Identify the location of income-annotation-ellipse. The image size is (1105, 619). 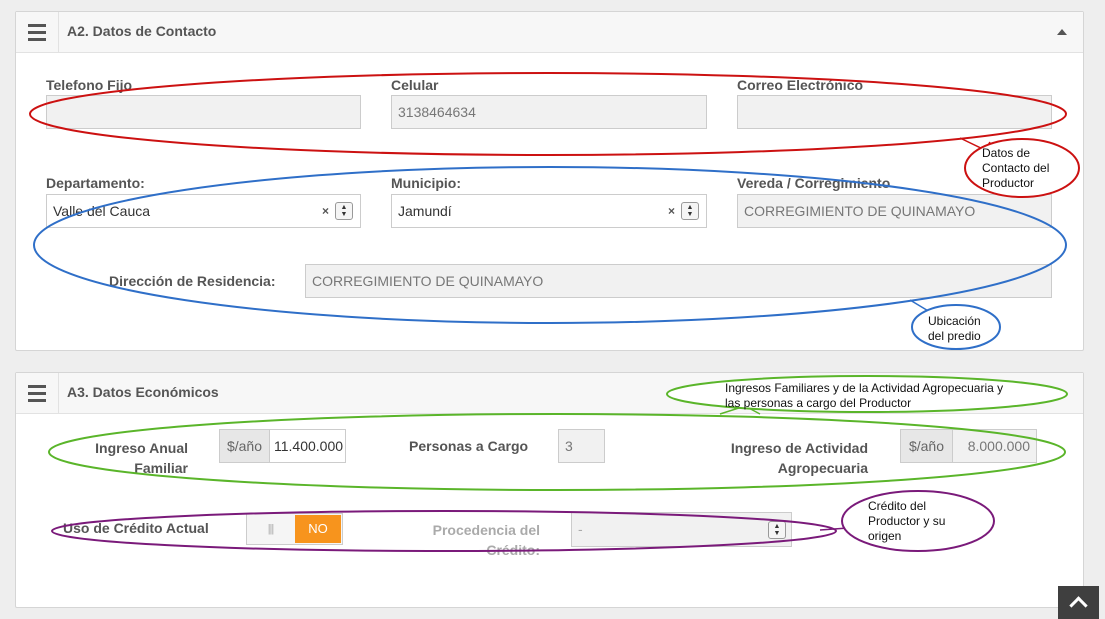
(557, 452).